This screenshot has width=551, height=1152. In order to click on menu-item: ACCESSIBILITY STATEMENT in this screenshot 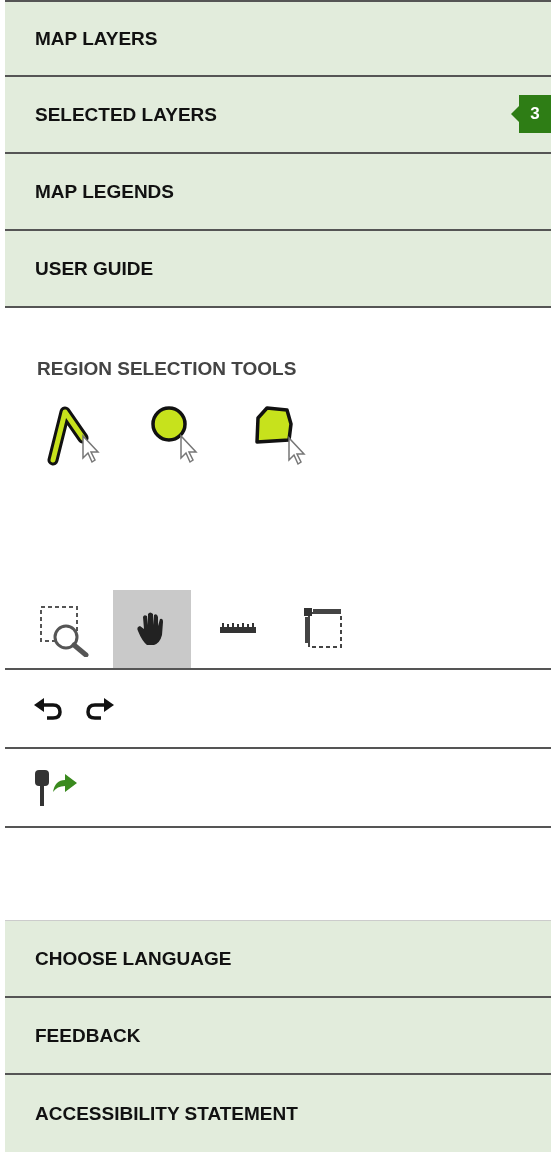, I will do `click(278, 1113)`.